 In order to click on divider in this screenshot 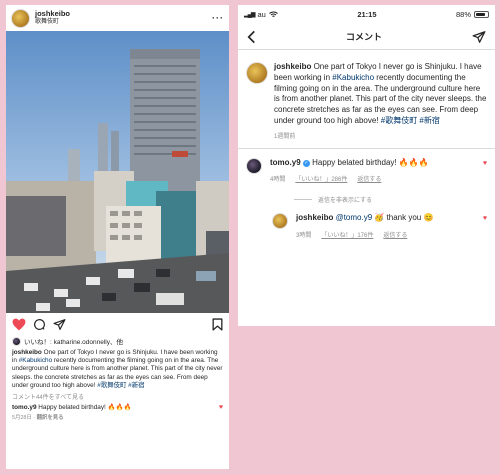, I will do `click(303, 200)`.